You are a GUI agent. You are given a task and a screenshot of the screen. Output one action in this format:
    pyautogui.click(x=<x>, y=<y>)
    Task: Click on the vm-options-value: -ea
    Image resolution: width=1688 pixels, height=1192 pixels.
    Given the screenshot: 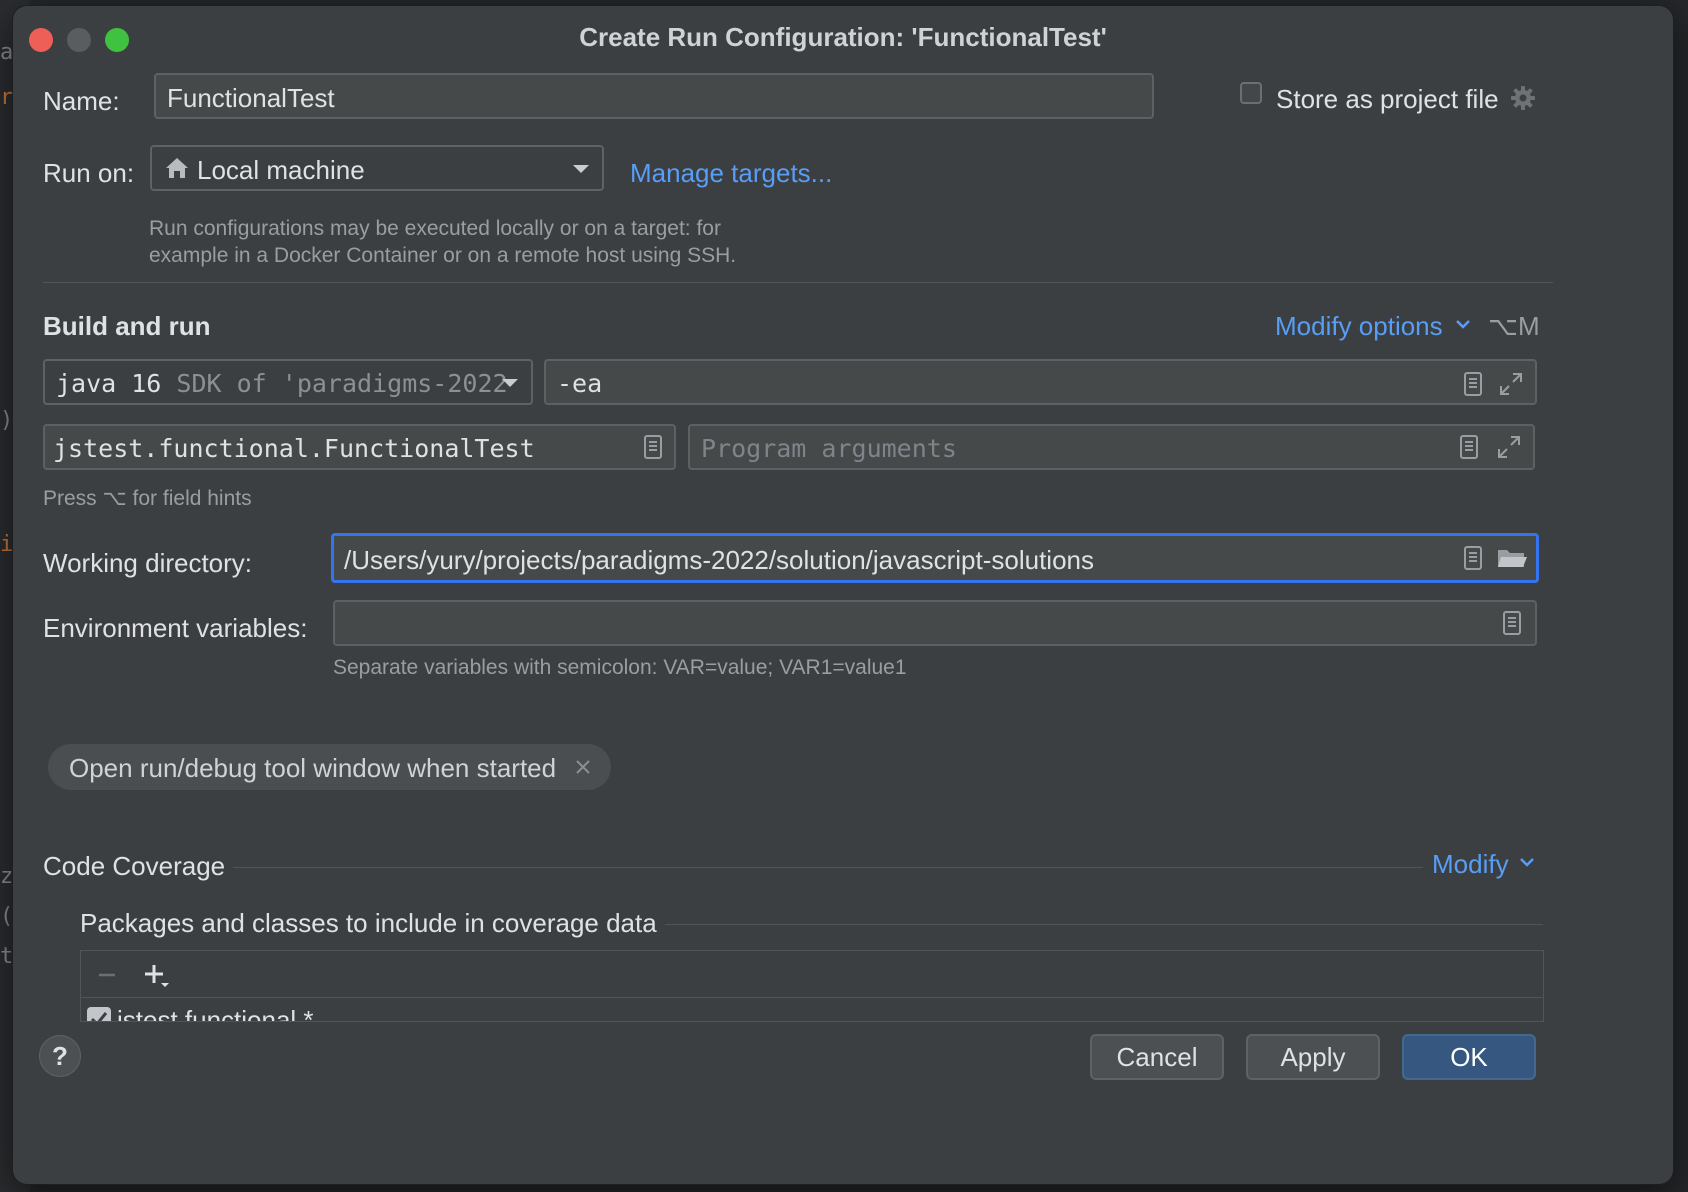 What is the action you would take?
    pyautogui.click(x=580, y=383)
    